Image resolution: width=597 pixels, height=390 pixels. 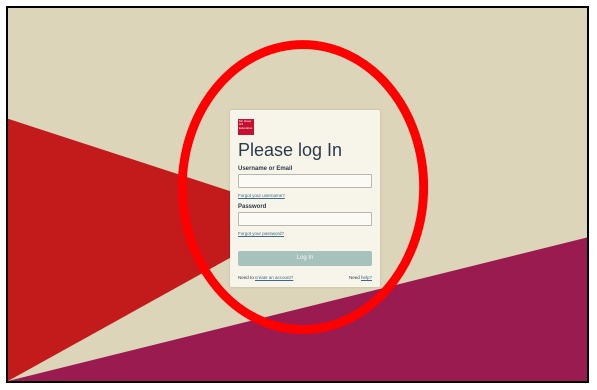 I want to click on create-account-row: Need to create an account?, so click(x=265, y=277).